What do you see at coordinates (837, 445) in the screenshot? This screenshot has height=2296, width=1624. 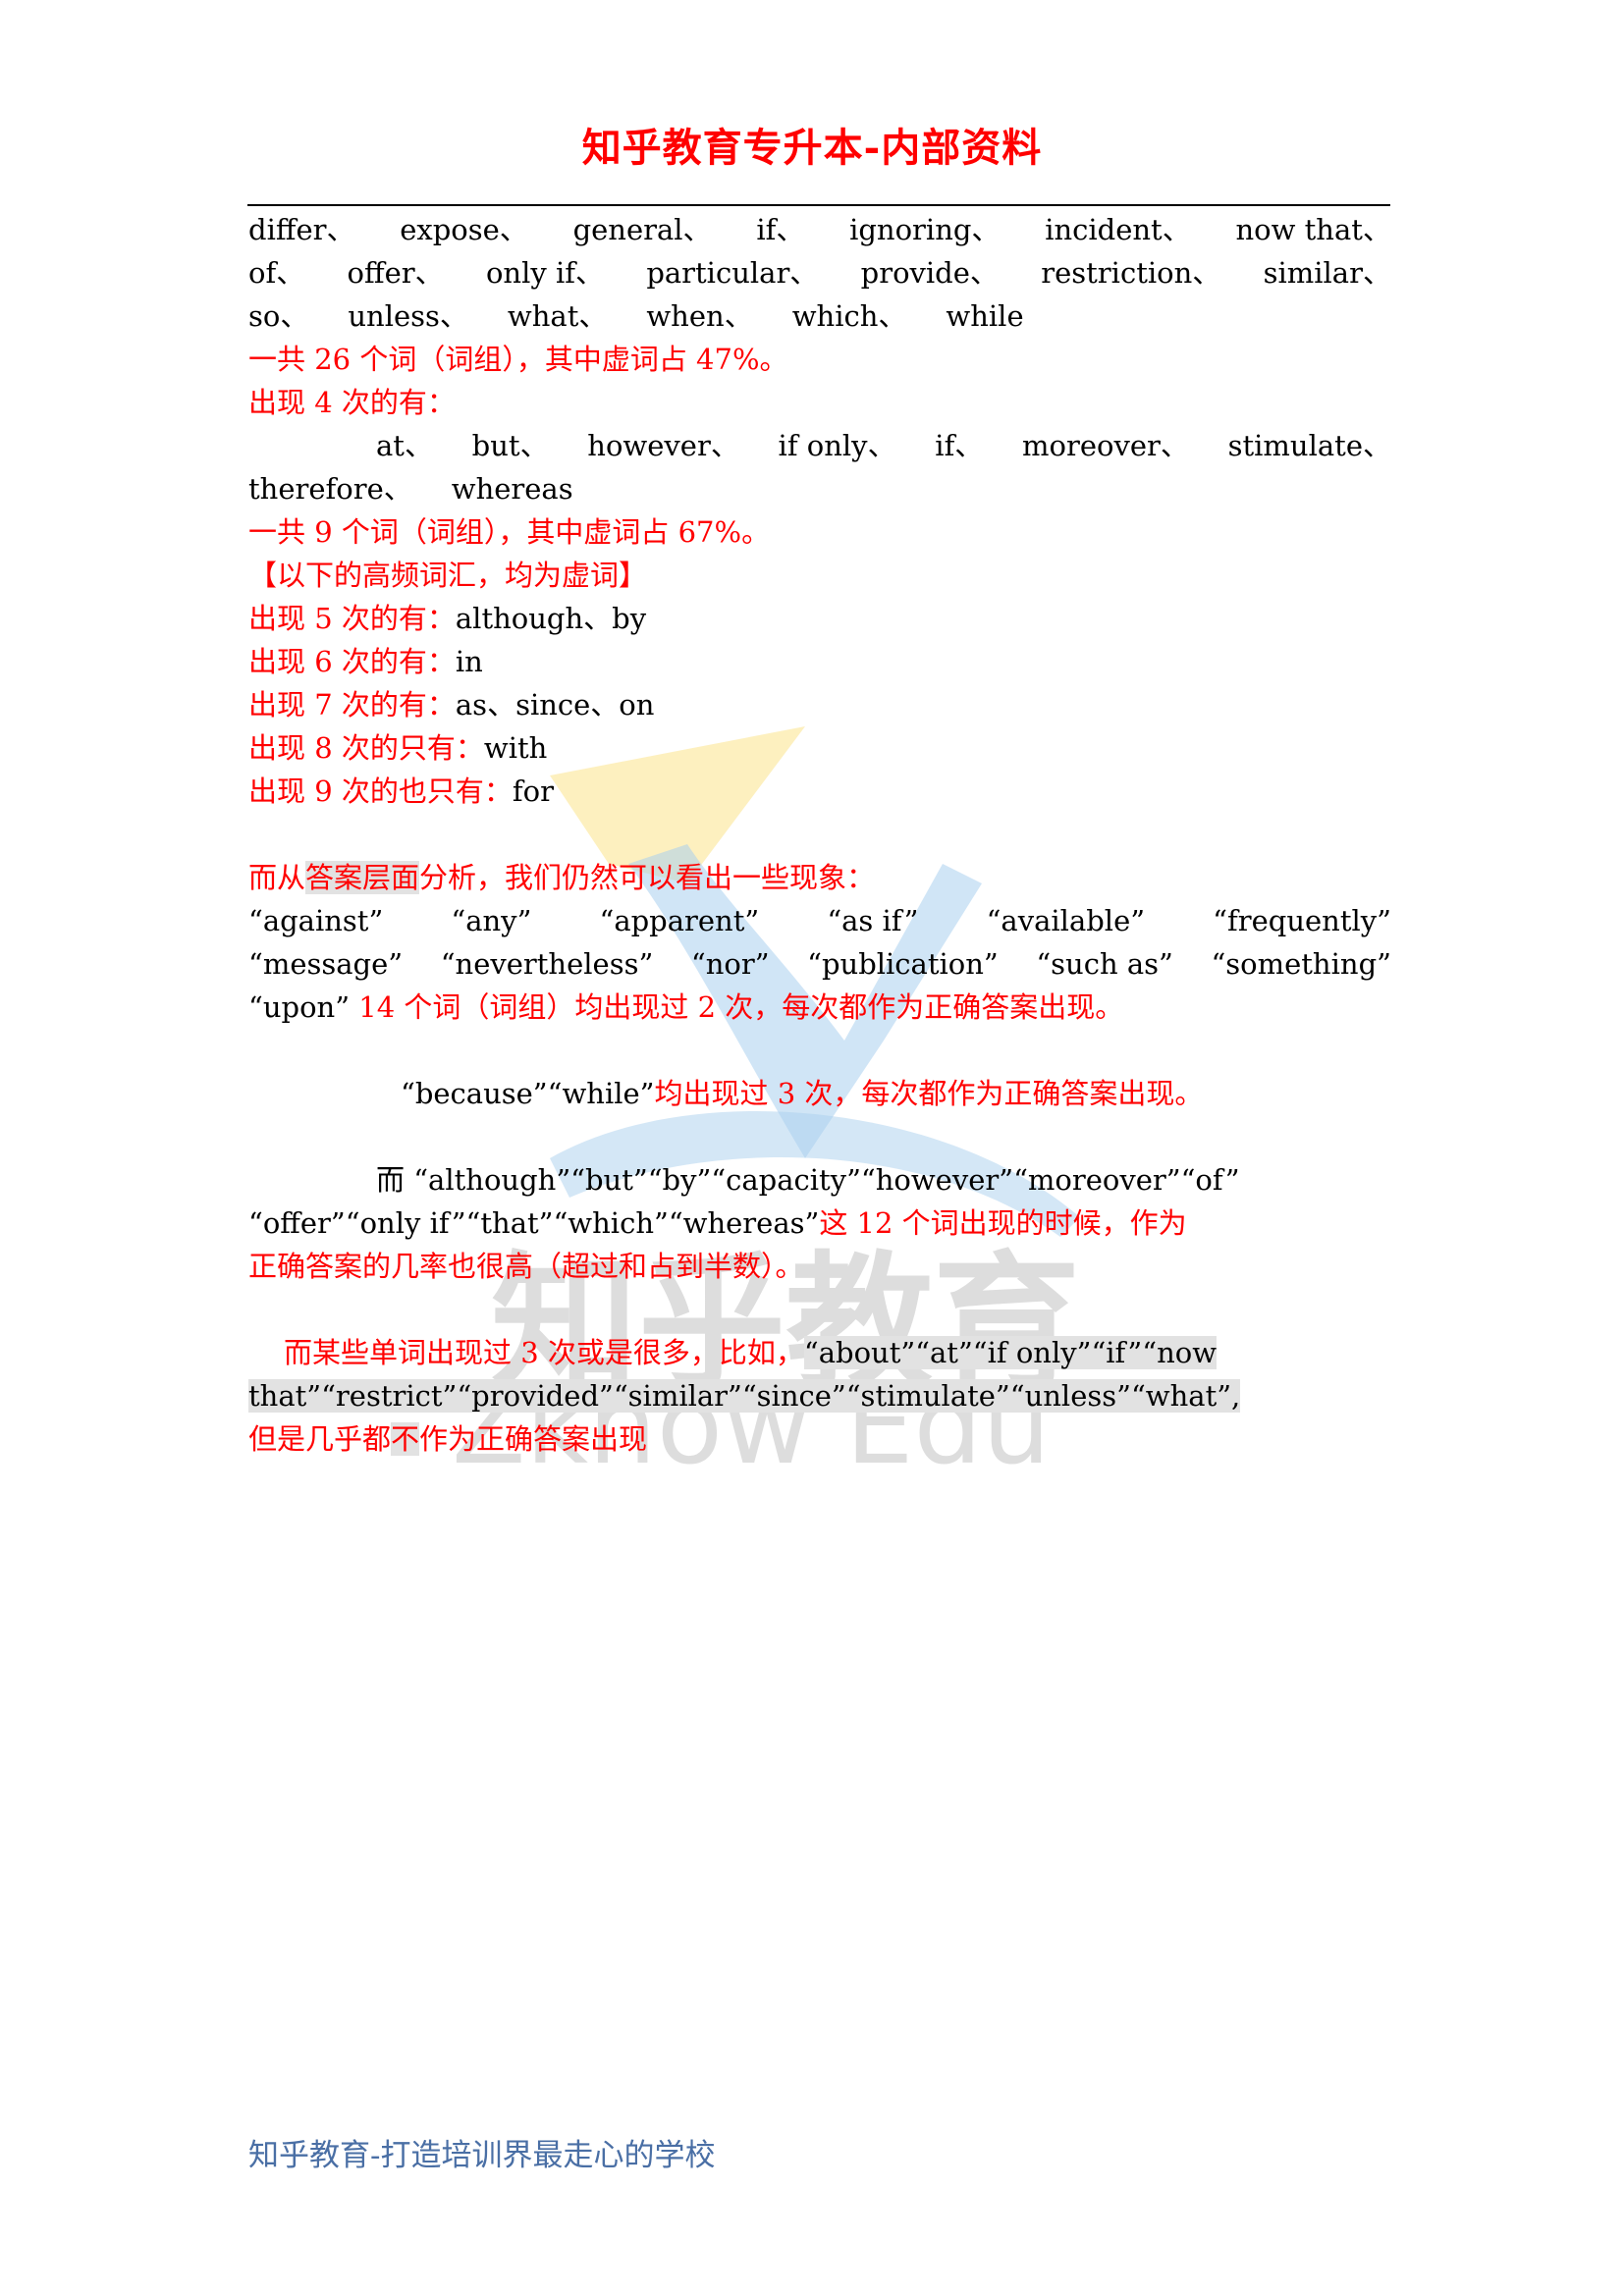 I see `word: if only、` at bounding box center [837, 445].